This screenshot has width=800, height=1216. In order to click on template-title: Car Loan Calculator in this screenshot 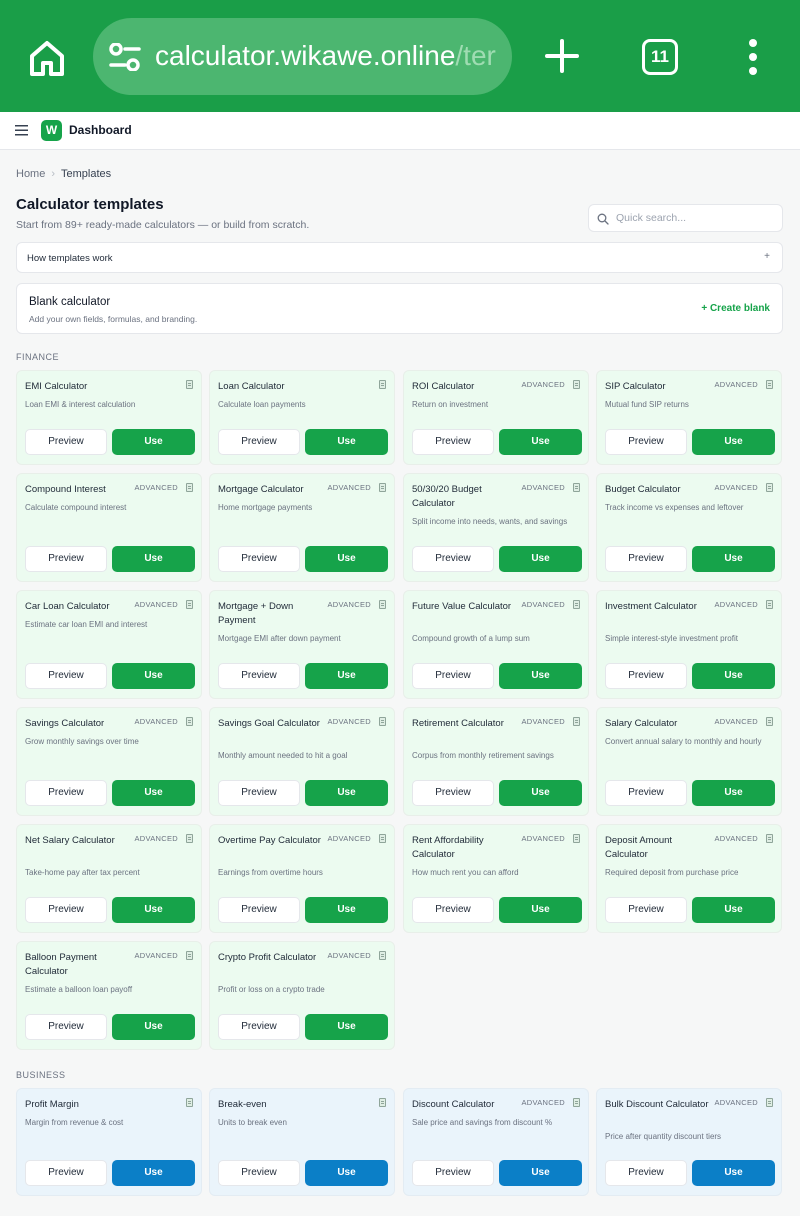, I will do `click(67, 606)`.